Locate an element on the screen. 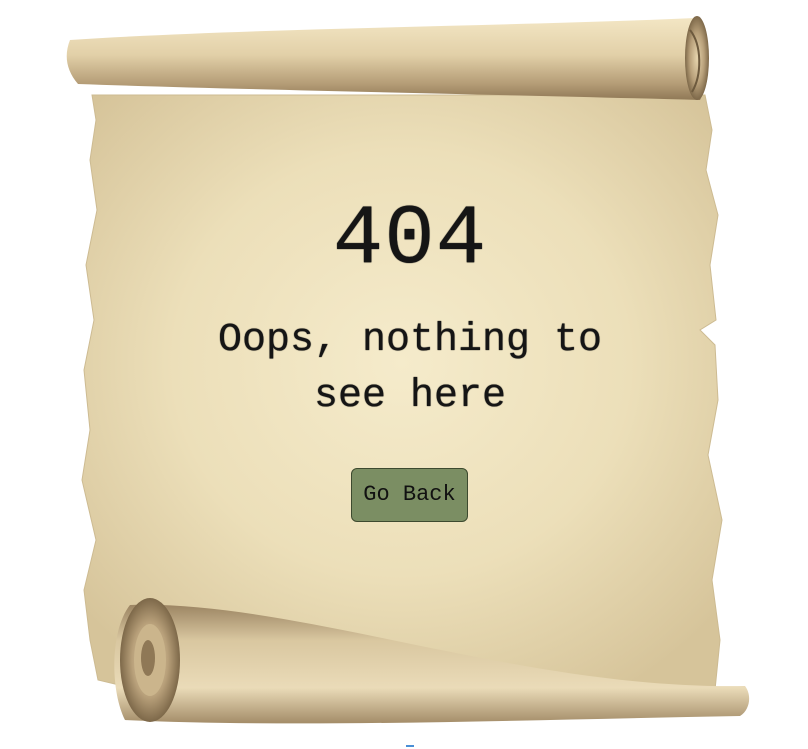 This screenshot has height=749, width=808. decorative-dash is located at coordinates (410, 746).